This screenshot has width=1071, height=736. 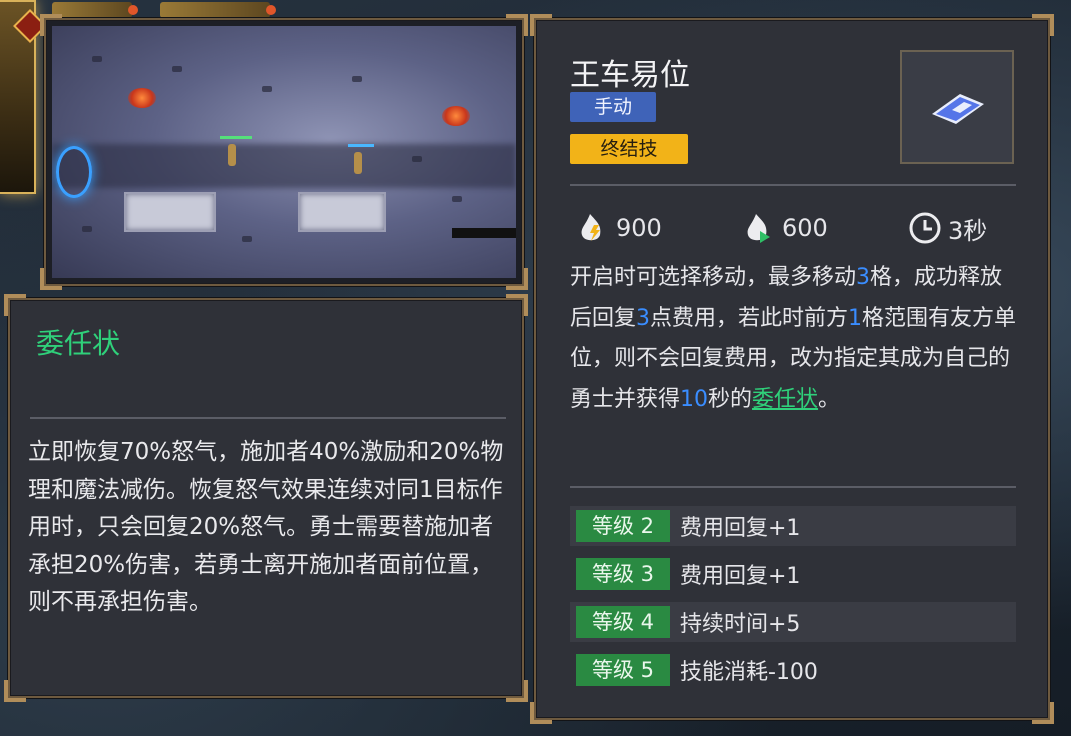 I want to click on manual-tag: 手动, so click(x=613, y=107).